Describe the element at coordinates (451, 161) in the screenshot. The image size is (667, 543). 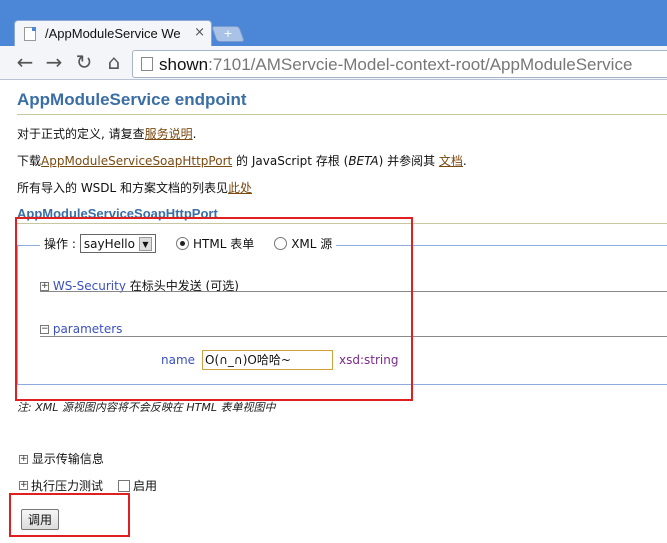
I see `documentation-link: 文档` at that location.